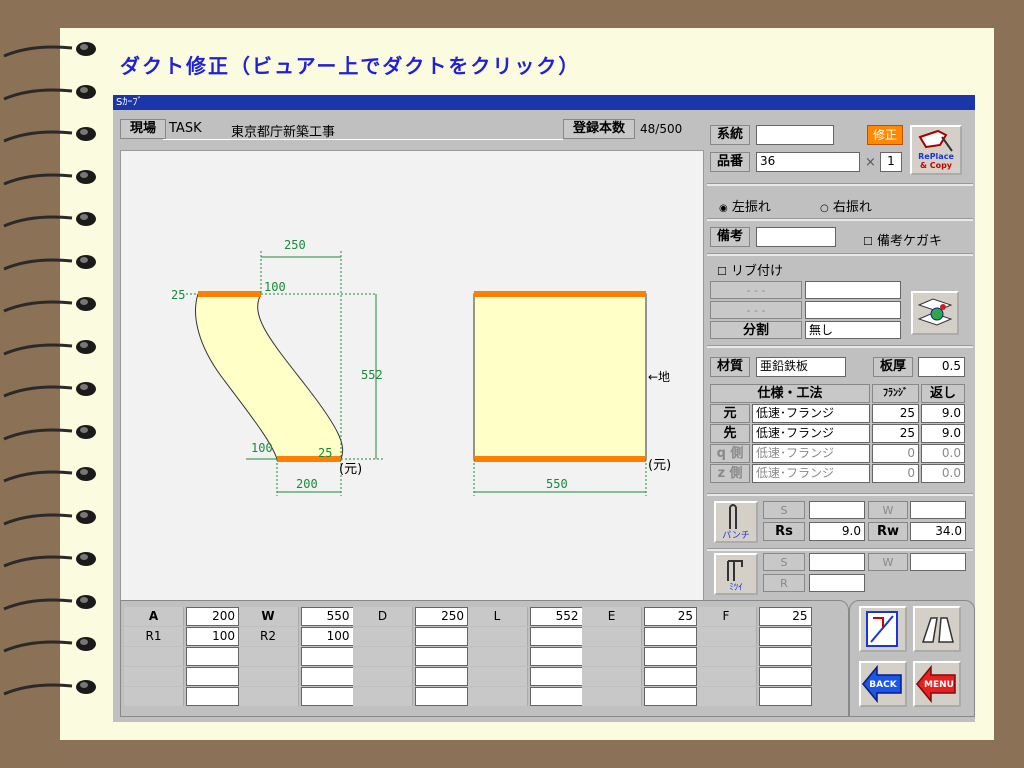 The height and width of the screenshot is (768, 1024). Describe the element at coordinates (756, 330) in the screenshot. I see `split-label: 分割` at that location.